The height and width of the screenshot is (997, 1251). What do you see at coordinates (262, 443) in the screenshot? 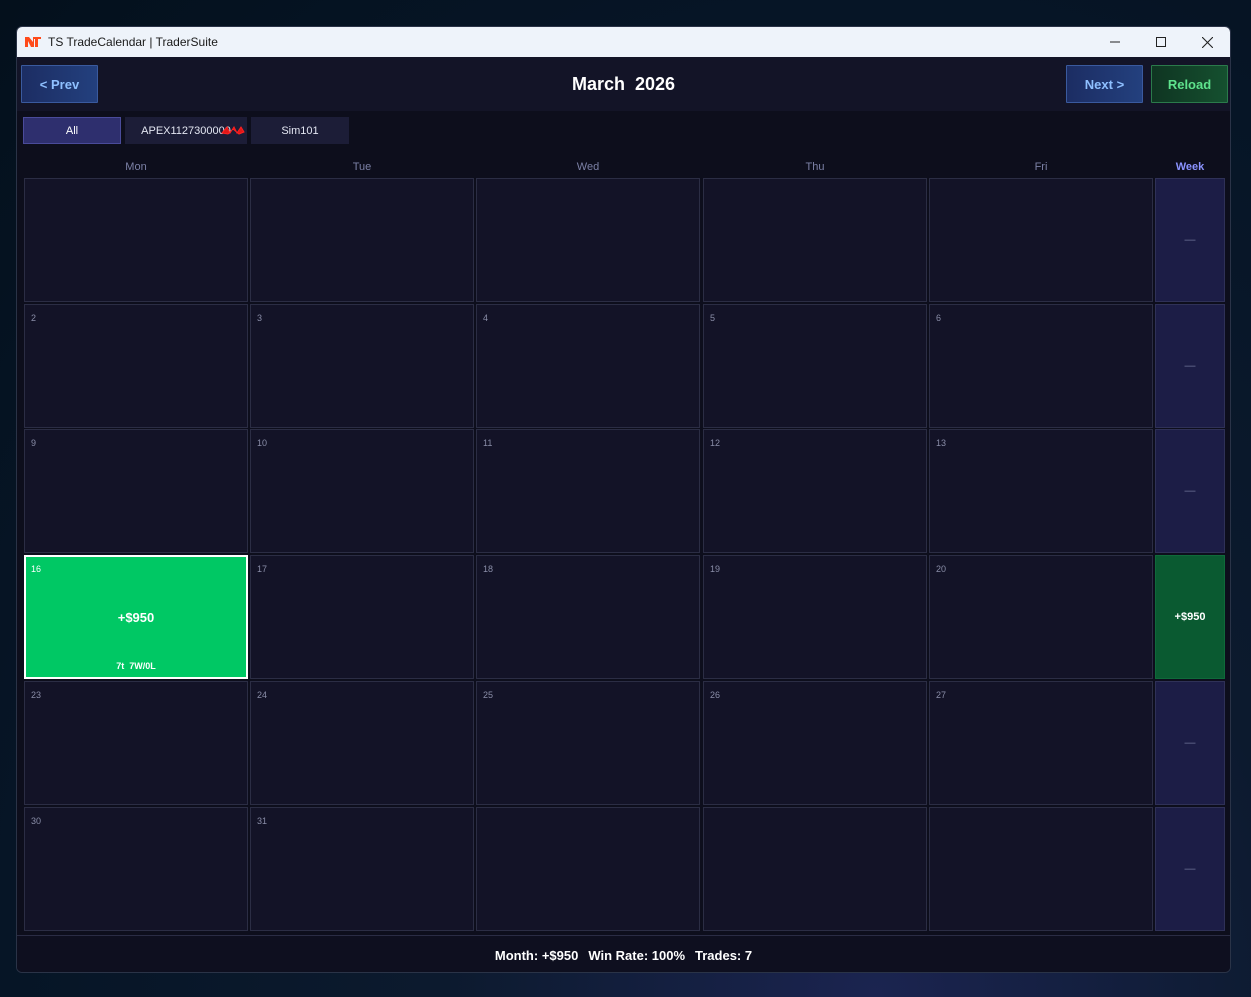
I see `day-number: 10` at bounding box center [262, 443].